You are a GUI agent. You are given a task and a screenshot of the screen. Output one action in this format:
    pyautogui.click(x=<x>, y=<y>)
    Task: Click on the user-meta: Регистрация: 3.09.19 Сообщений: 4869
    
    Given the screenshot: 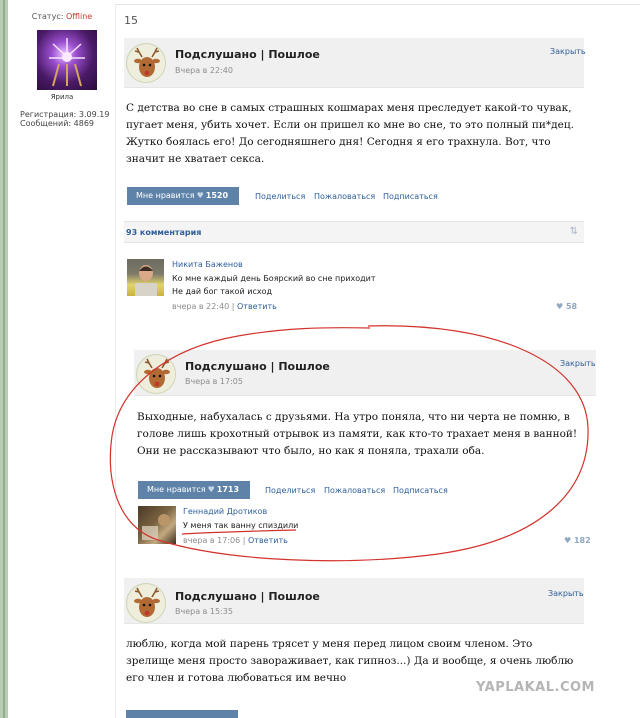 What is the action you would take?
    pyautogui.click(x=70, y=119)
    